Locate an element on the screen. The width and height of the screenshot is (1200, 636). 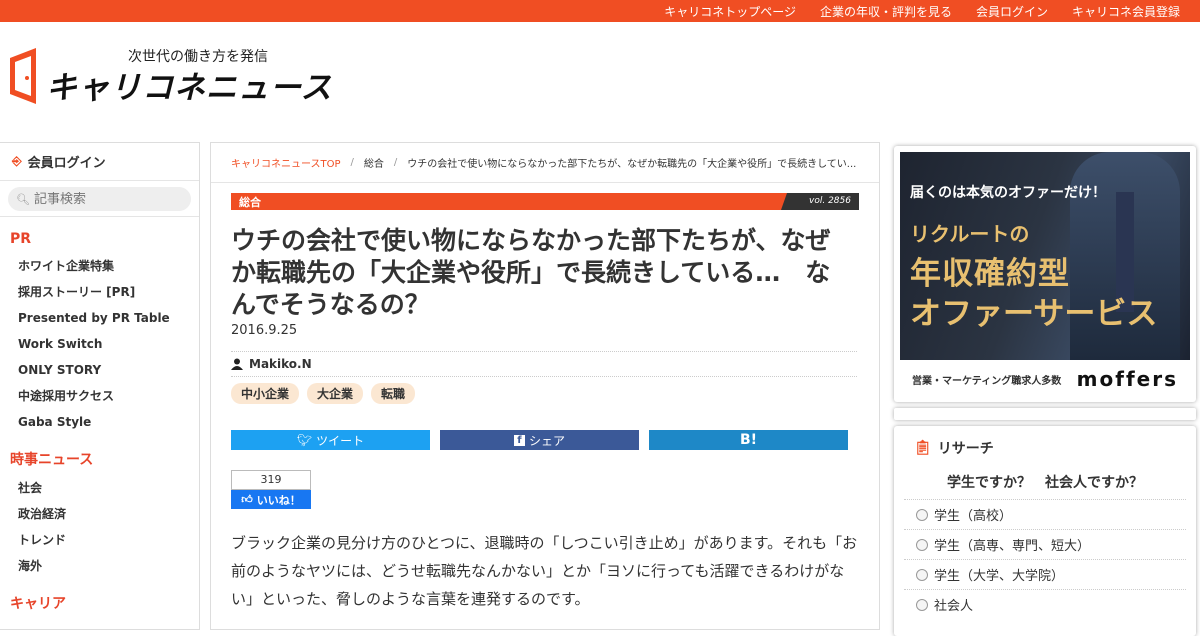
sidebar-item-only-story: ONLY STORY is located at coordinates (99, 370).